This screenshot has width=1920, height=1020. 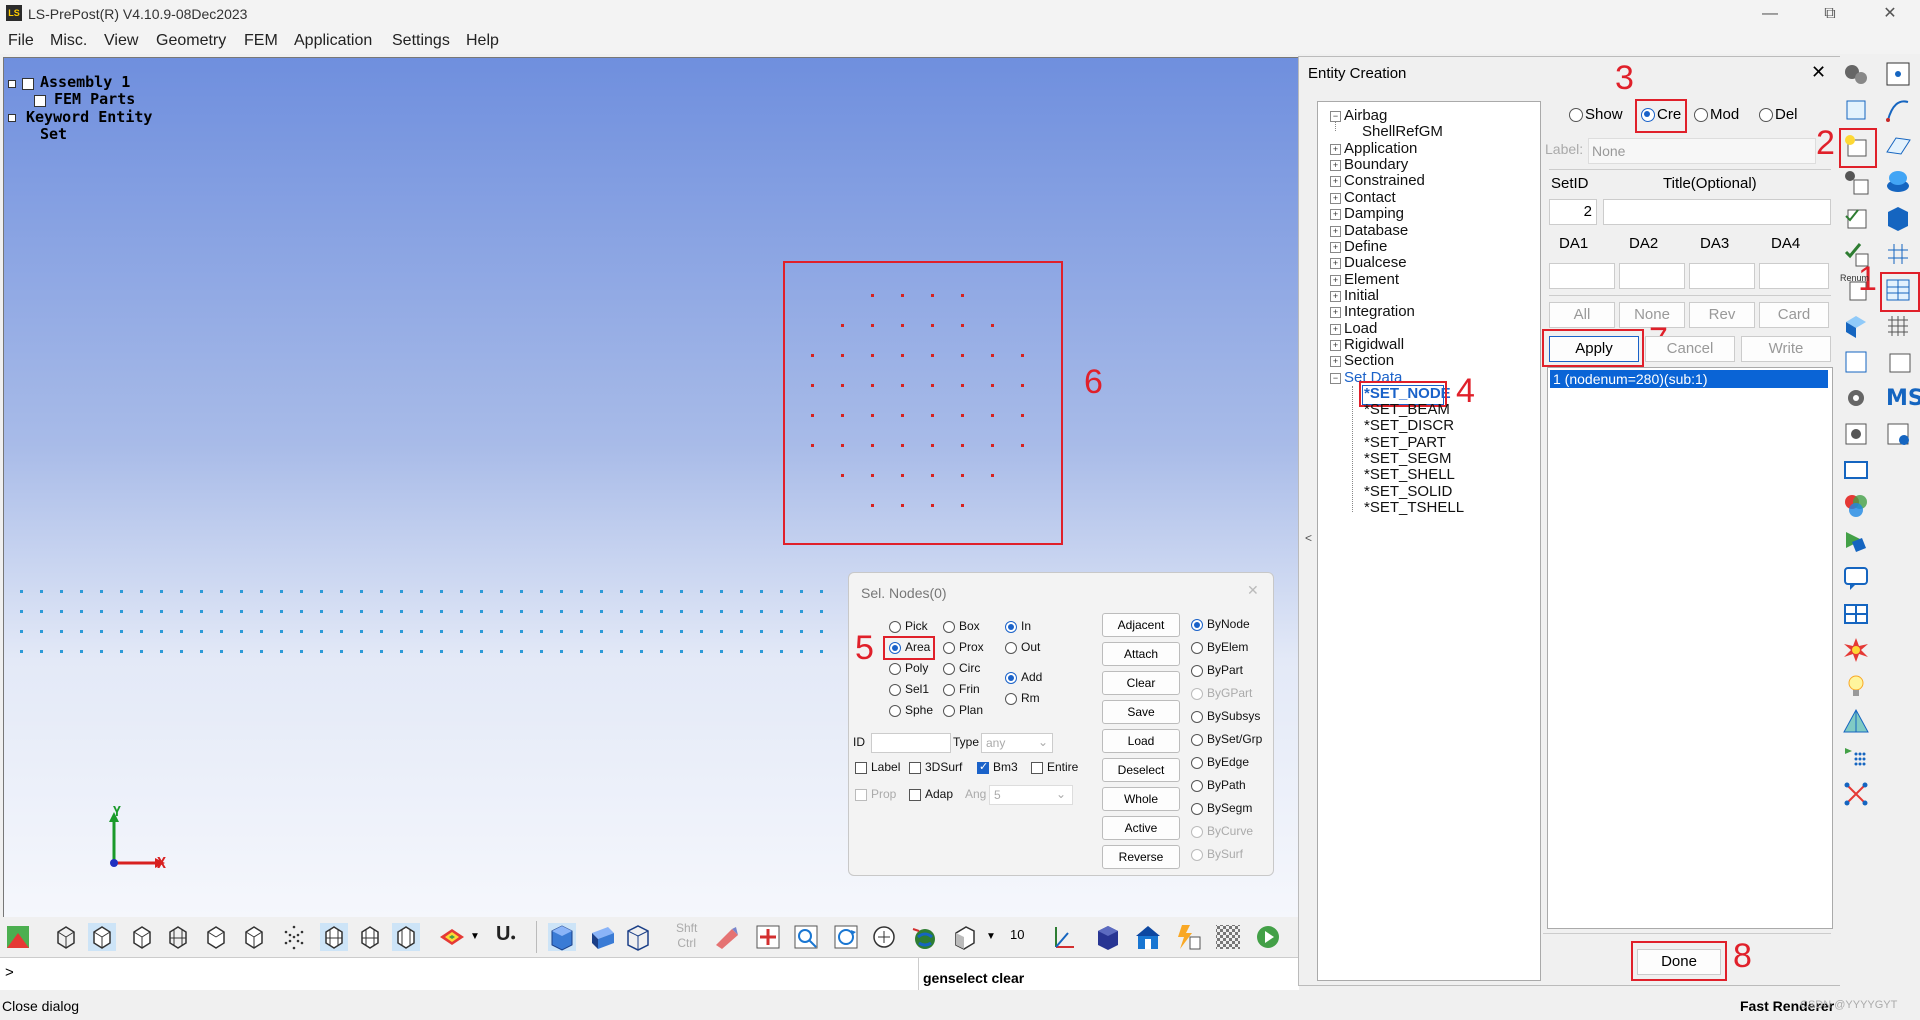 I want to click on in-radio, so click(x=1011, y=627).